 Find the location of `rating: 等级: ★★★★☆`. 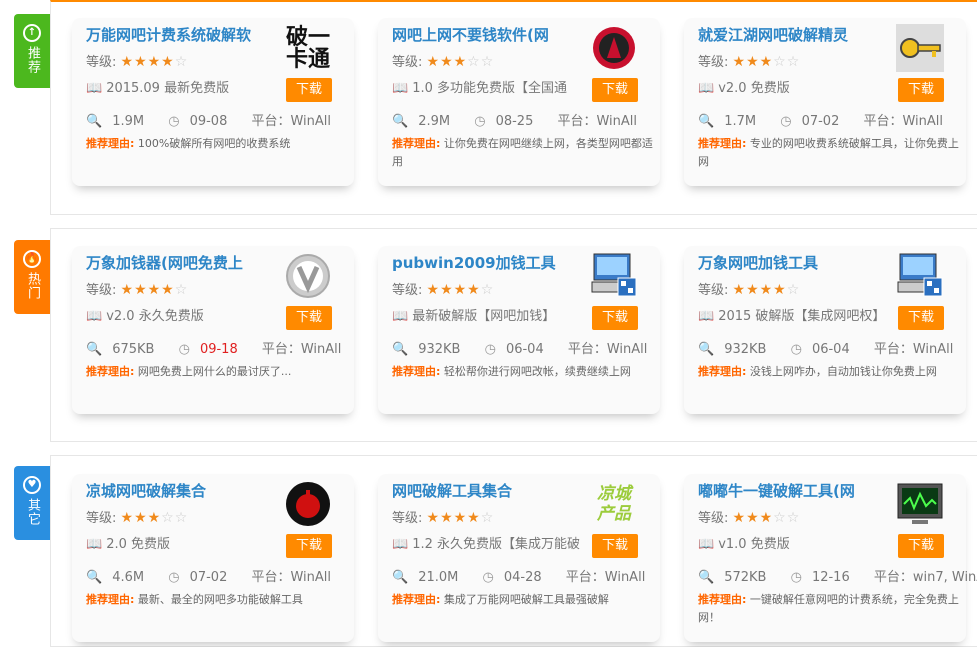

rating: 等级: ★★★★☆ is located at coordinates (137, 60).